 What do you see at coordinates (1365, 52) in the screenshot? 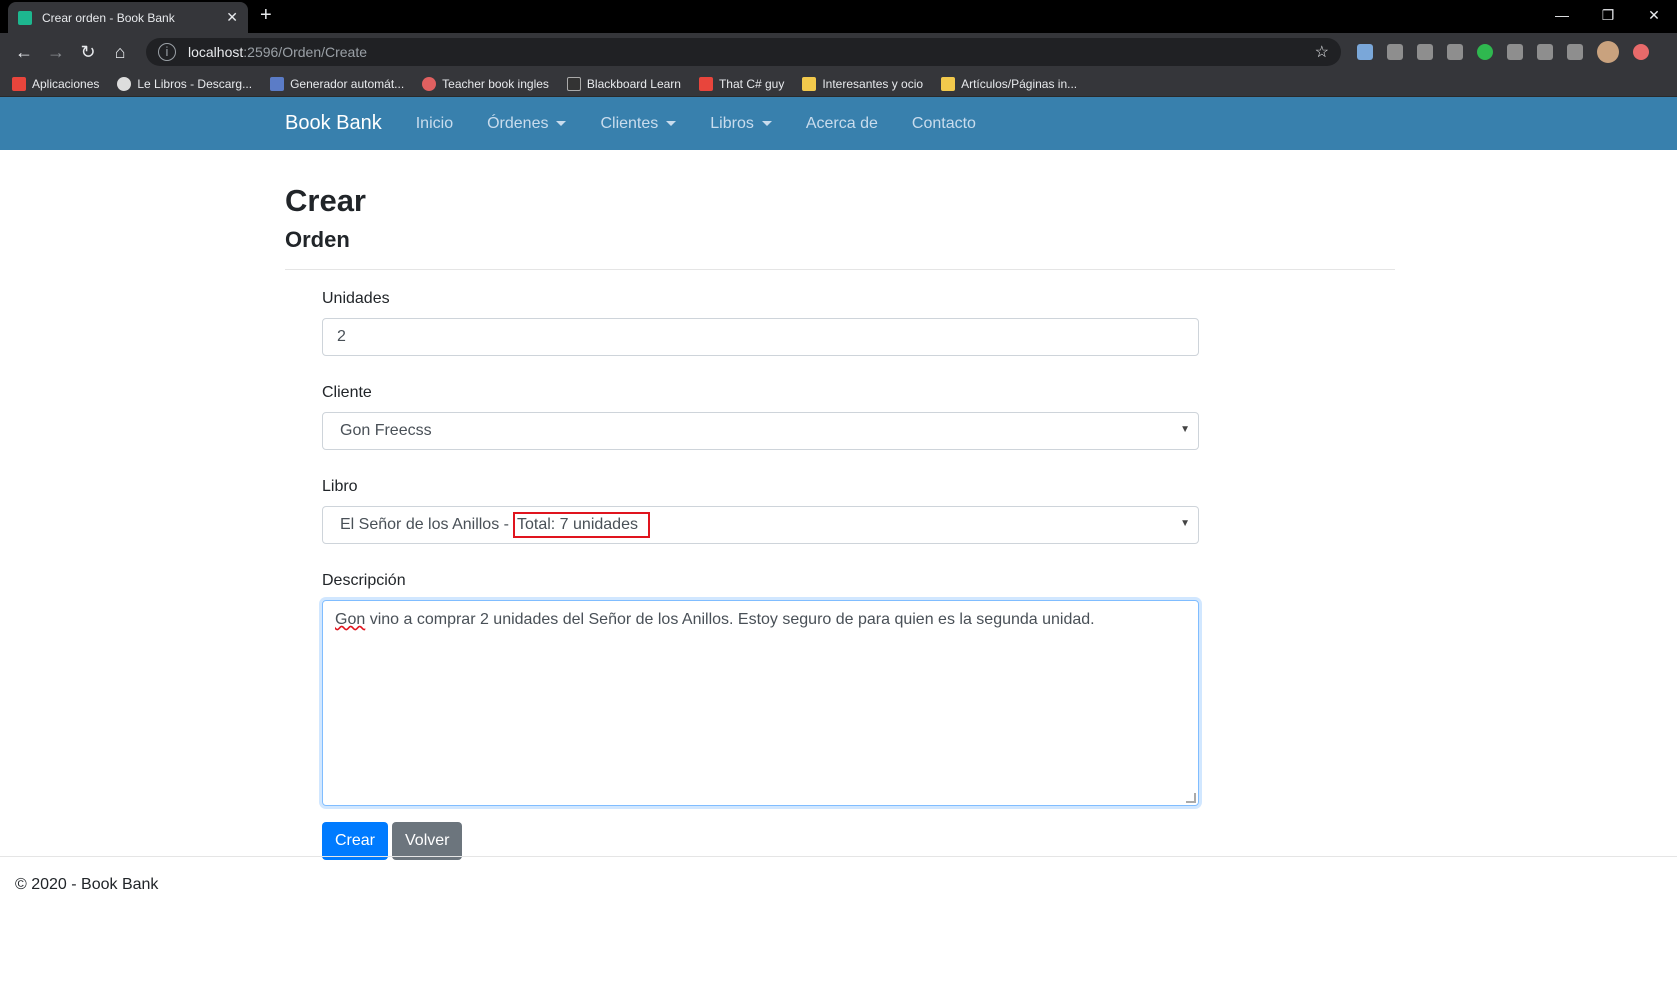
I see `extension-gem-icon` at bounding box center [1365, 52].